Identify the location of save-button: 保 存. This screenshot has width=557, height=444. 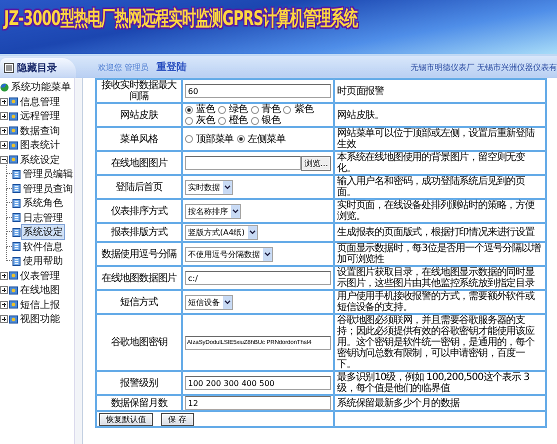
(177, 419).